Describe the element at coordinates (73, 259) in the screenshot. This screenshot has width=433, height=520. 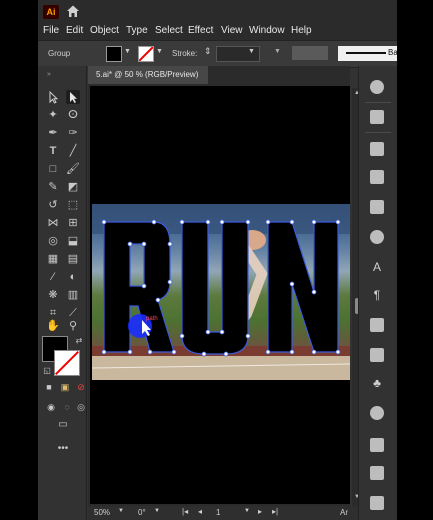
I see `mesh-tool-icon: ▤` at that location.